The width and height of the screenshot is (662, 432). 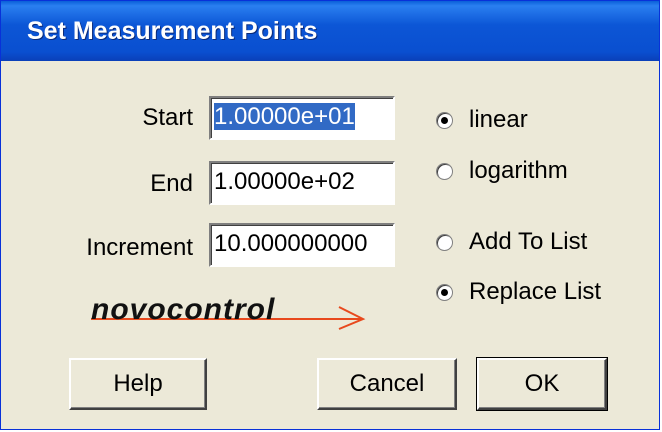 What do you see at coordinates (444, 171) in the screenshot?
I see `radio-logarithm-indicator` at bounding box center [444, 171].